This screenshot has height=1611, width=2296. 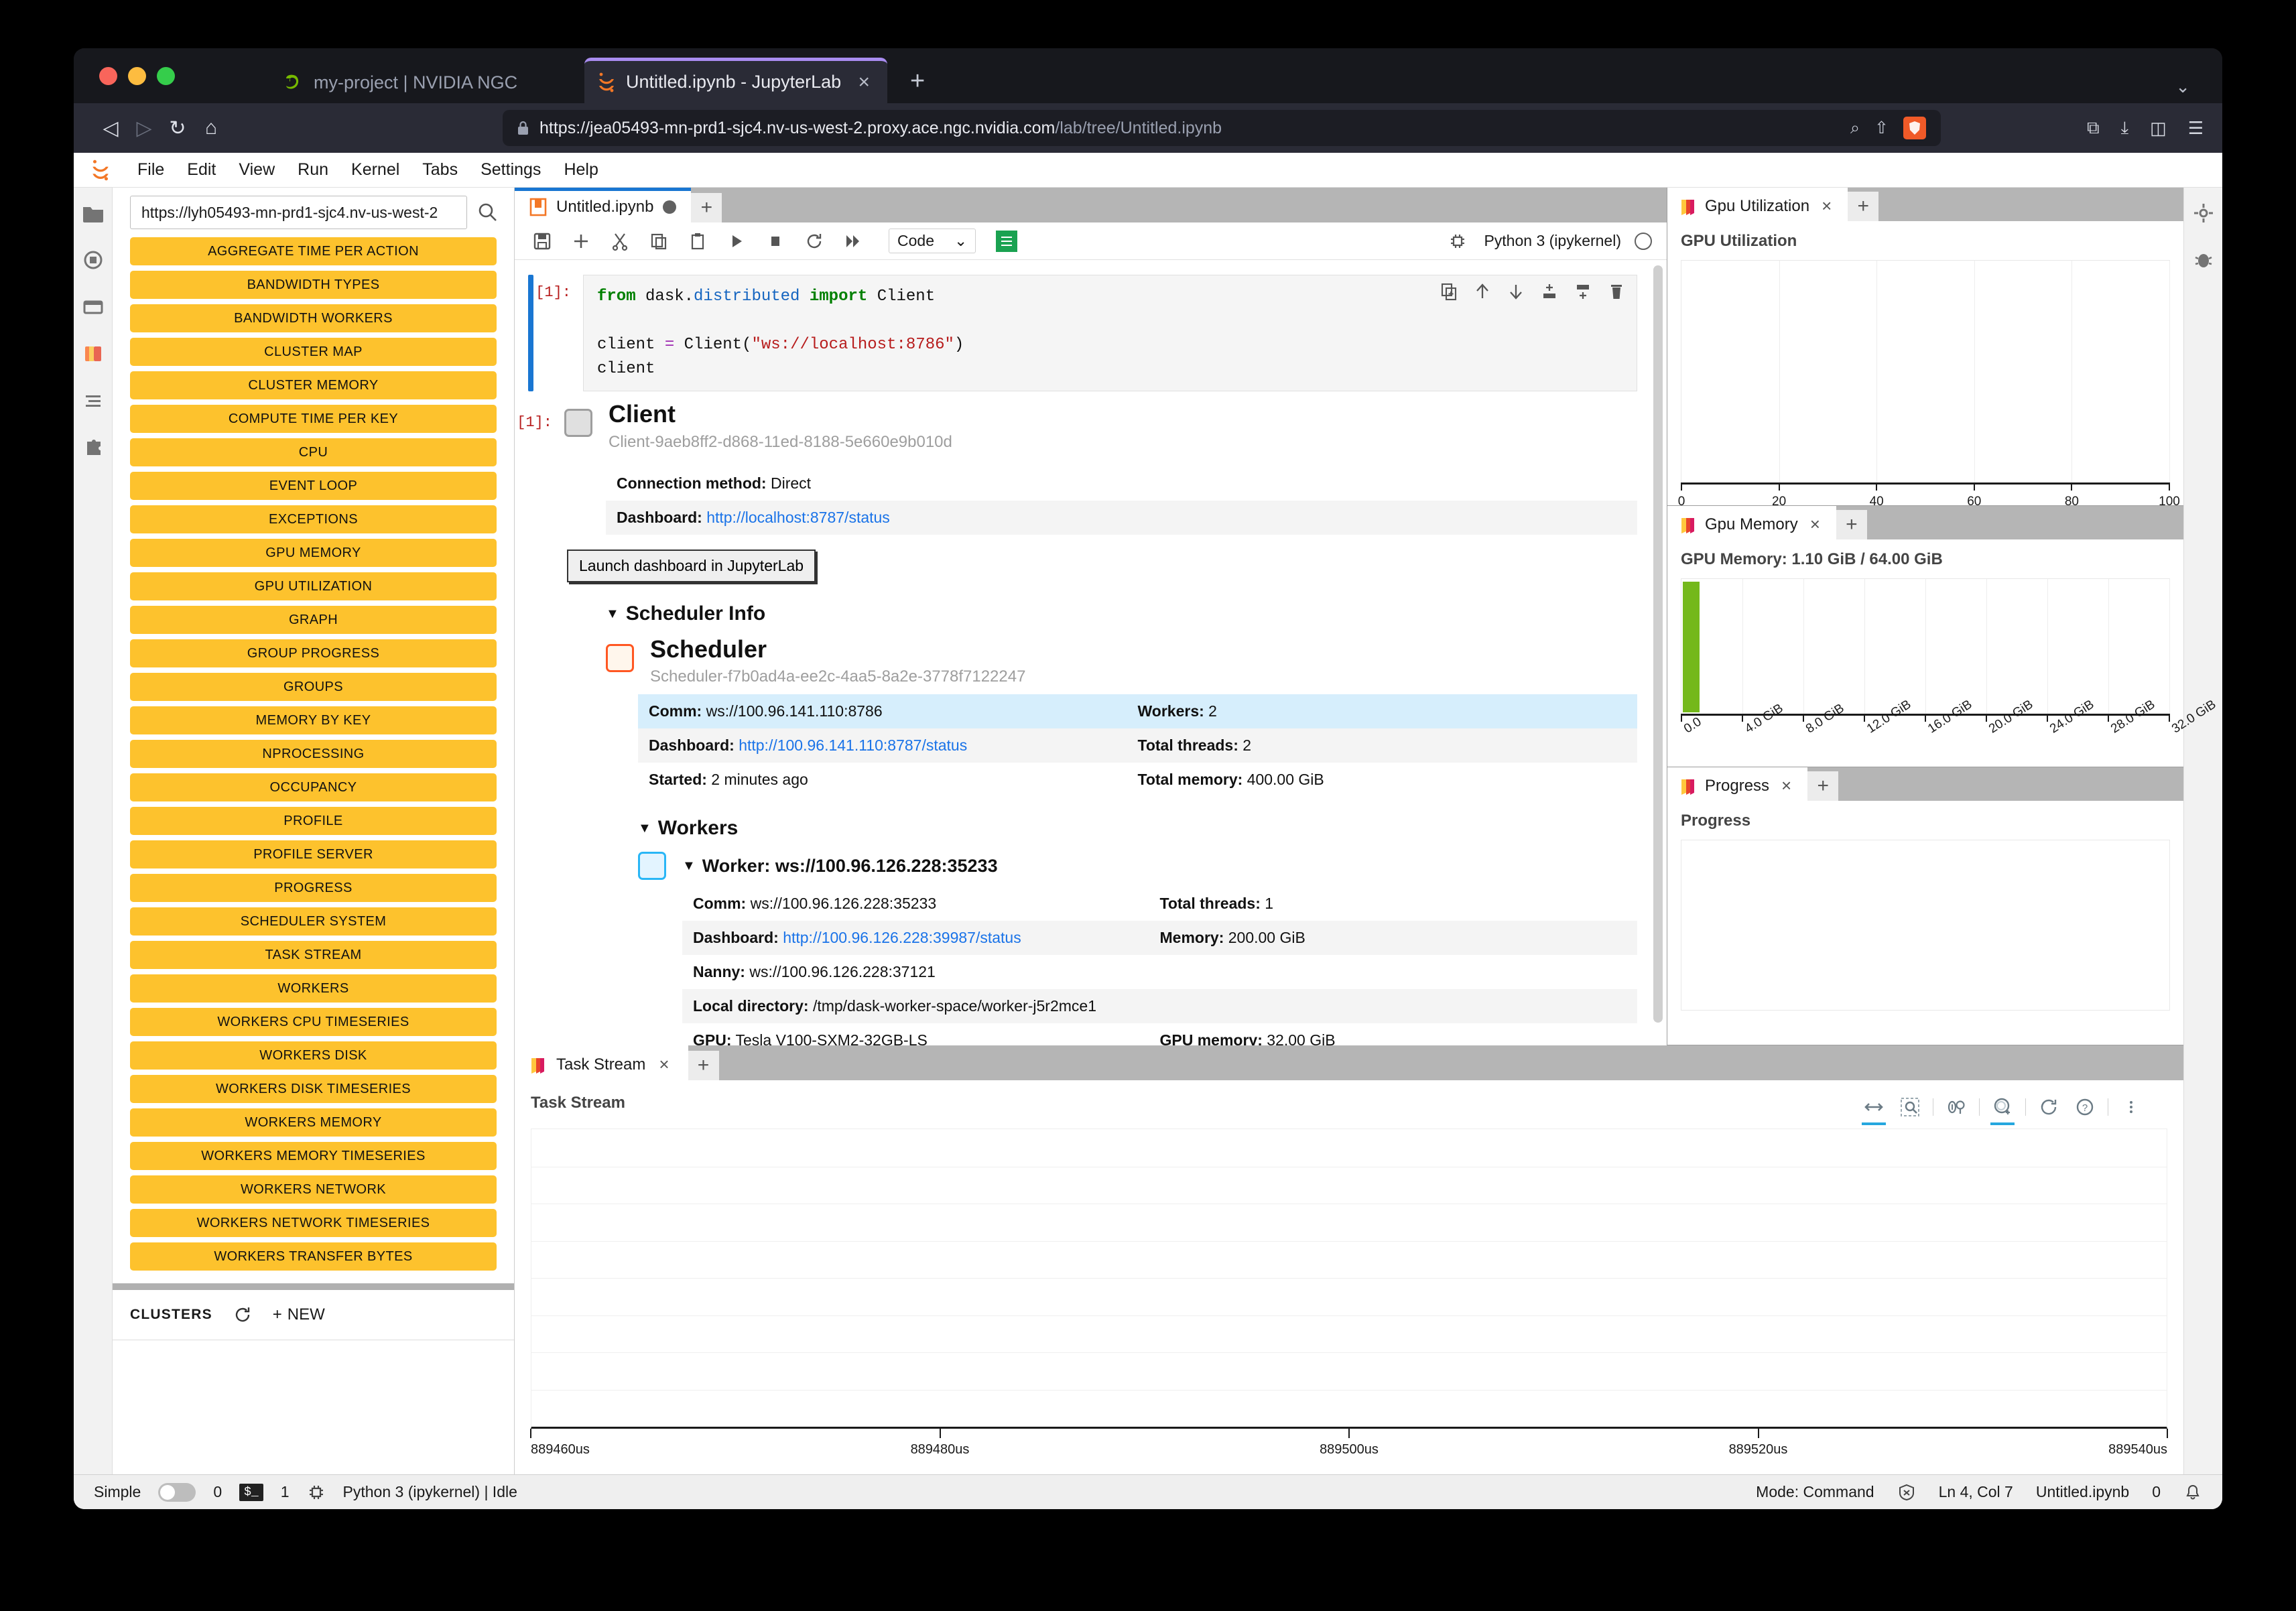 What do you see at coordinates (93, 213) in the screenshot?
I see `file-browser-icon` at bounding box center [93, 213].